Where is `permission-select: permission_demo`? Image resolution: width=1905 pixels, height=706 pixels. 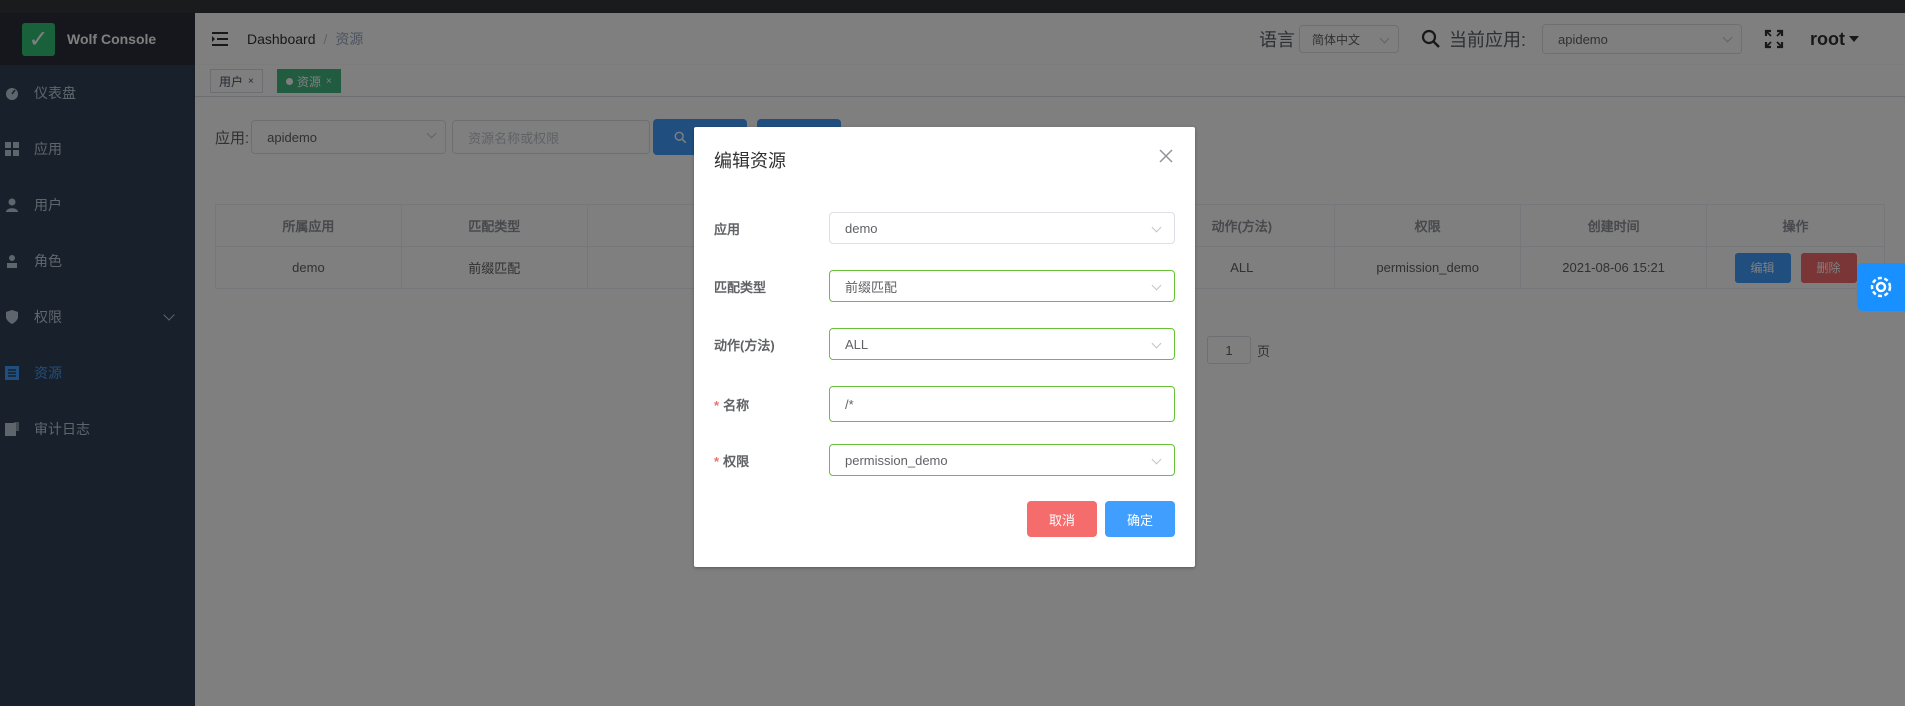
permission-select: permission_demo is located at coordinates (1002, 460).